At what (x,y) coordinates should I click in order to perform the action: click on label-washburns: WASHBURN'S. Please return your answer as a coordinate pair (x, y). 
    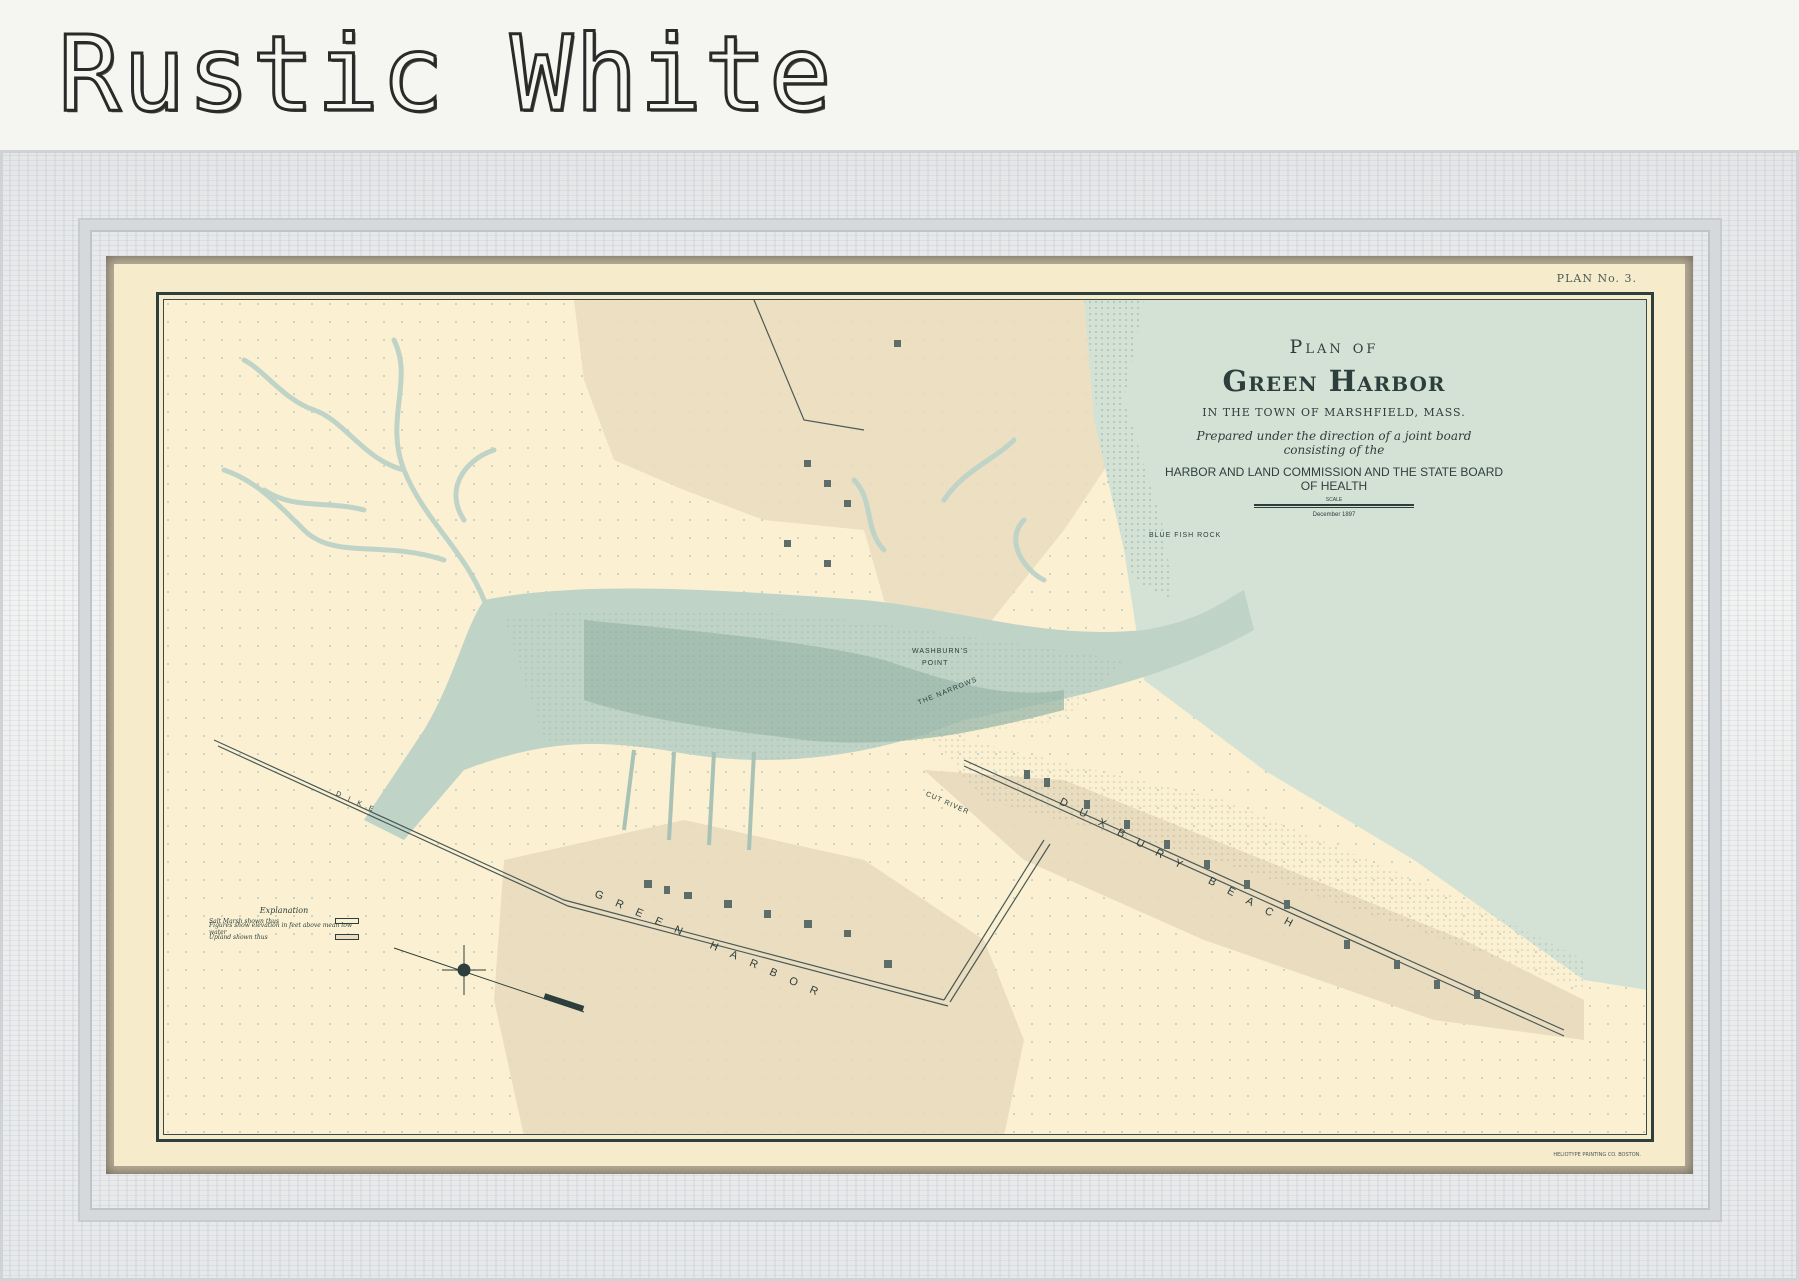
    Looking at the image, I should click on (940, 651).